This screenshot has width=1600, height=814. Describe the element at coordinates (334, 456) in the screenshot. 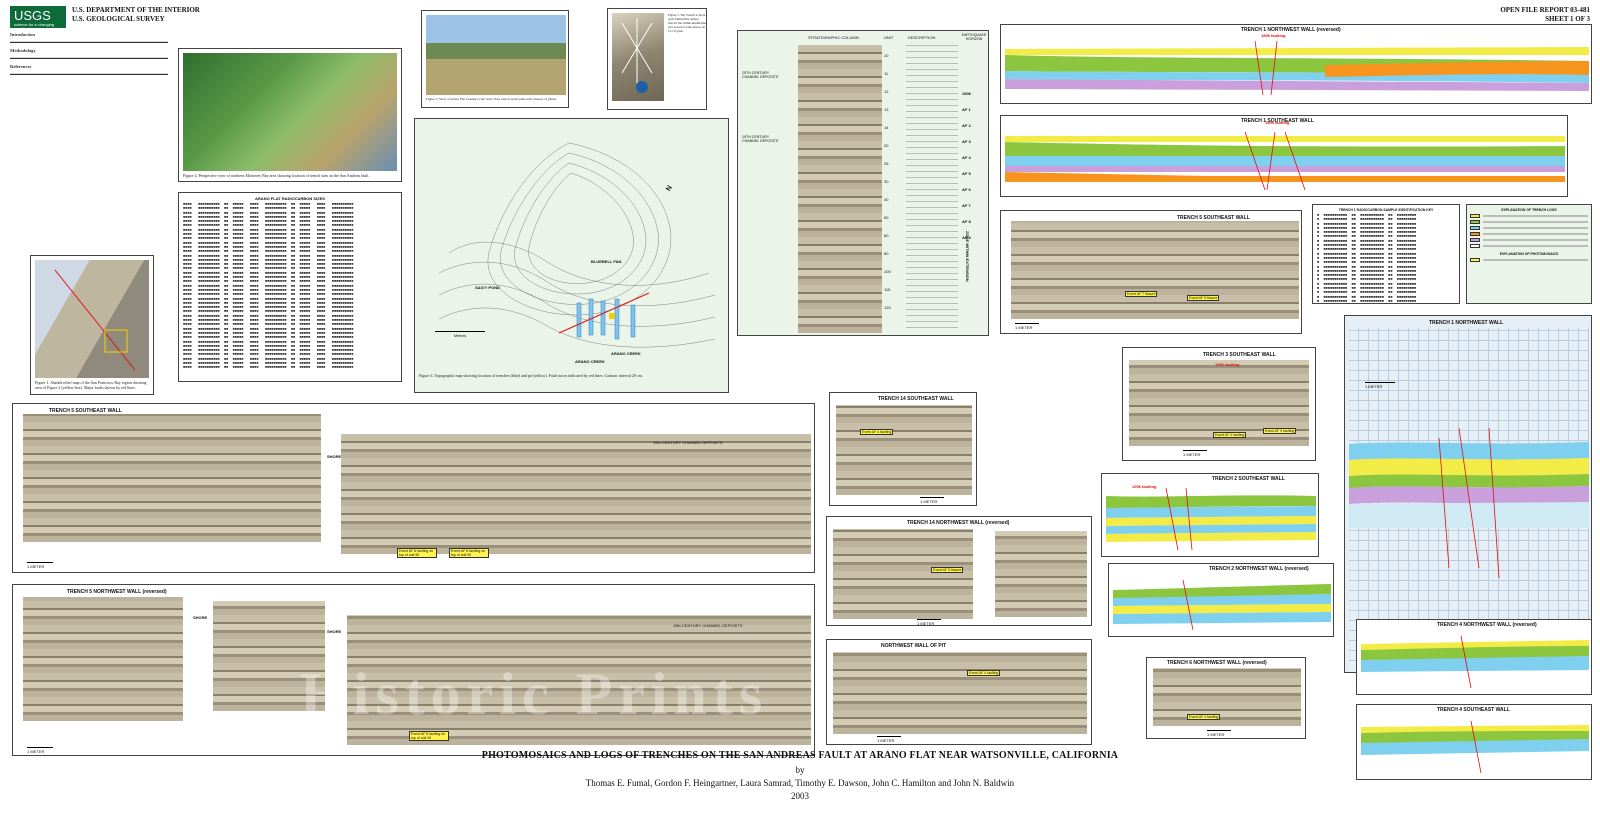

I see `shore-label-1: SHORE` at that location.